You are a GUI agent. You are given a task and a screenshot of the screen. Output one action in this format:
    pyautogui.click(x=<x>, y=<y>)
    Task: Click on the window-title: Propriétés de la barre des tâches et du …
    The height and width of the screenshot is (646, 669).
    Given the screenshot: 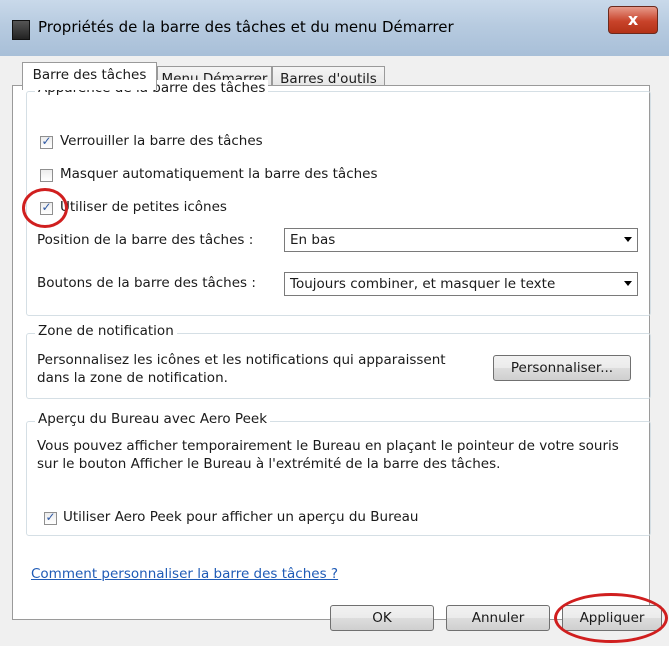 What is the action you would take?
    pyautogui.click(x=246, y=27)
    